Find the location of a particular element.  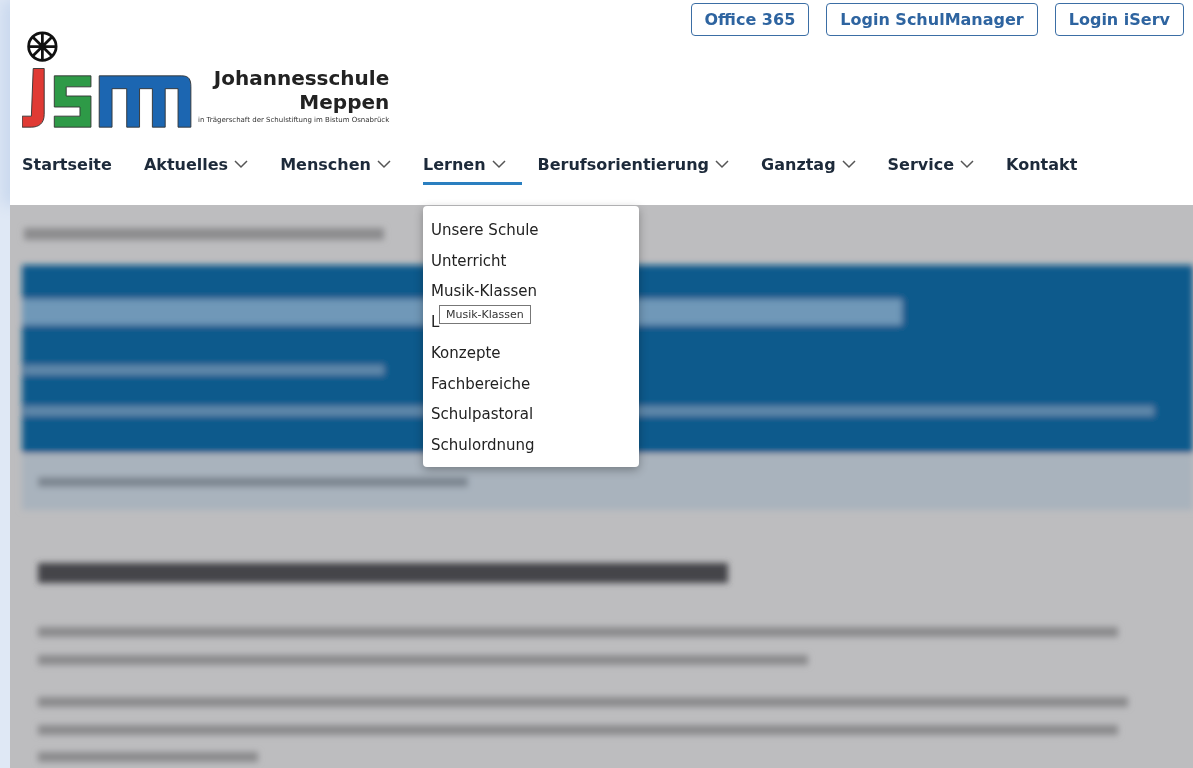

menu-item: Unterricht is located at coordinates (469, 261).